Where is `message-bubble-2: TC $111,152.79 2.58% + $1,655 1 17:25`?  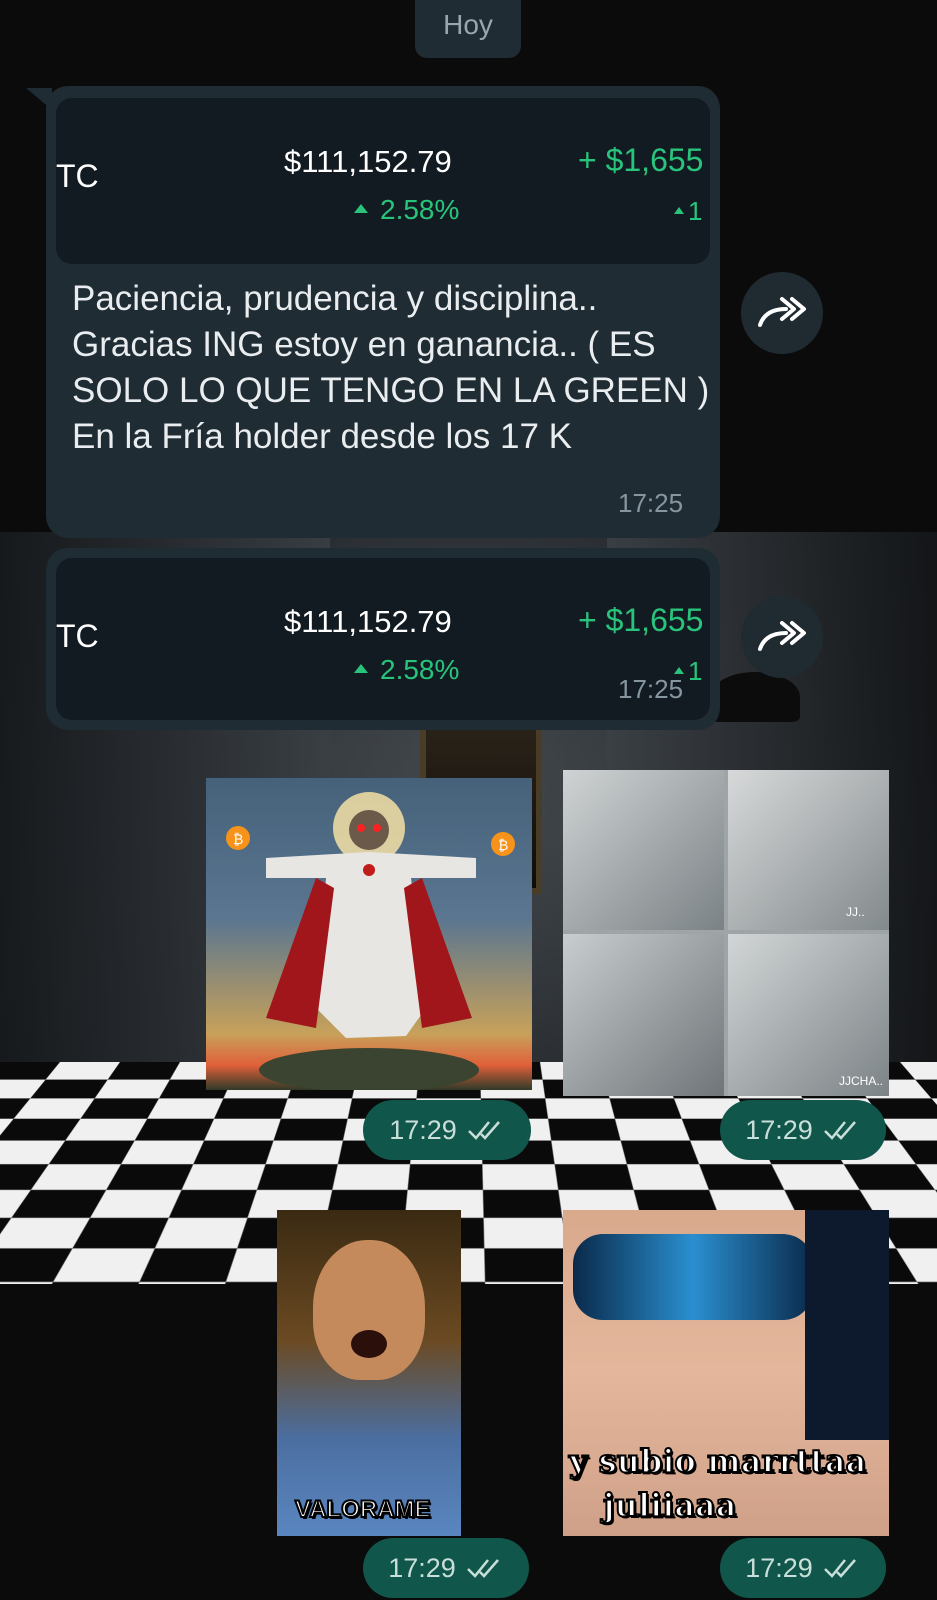
message-bubble-2: TC $111,152.79 2.58% + $1,655 1 17:25 is located at coordinates (383, 639).